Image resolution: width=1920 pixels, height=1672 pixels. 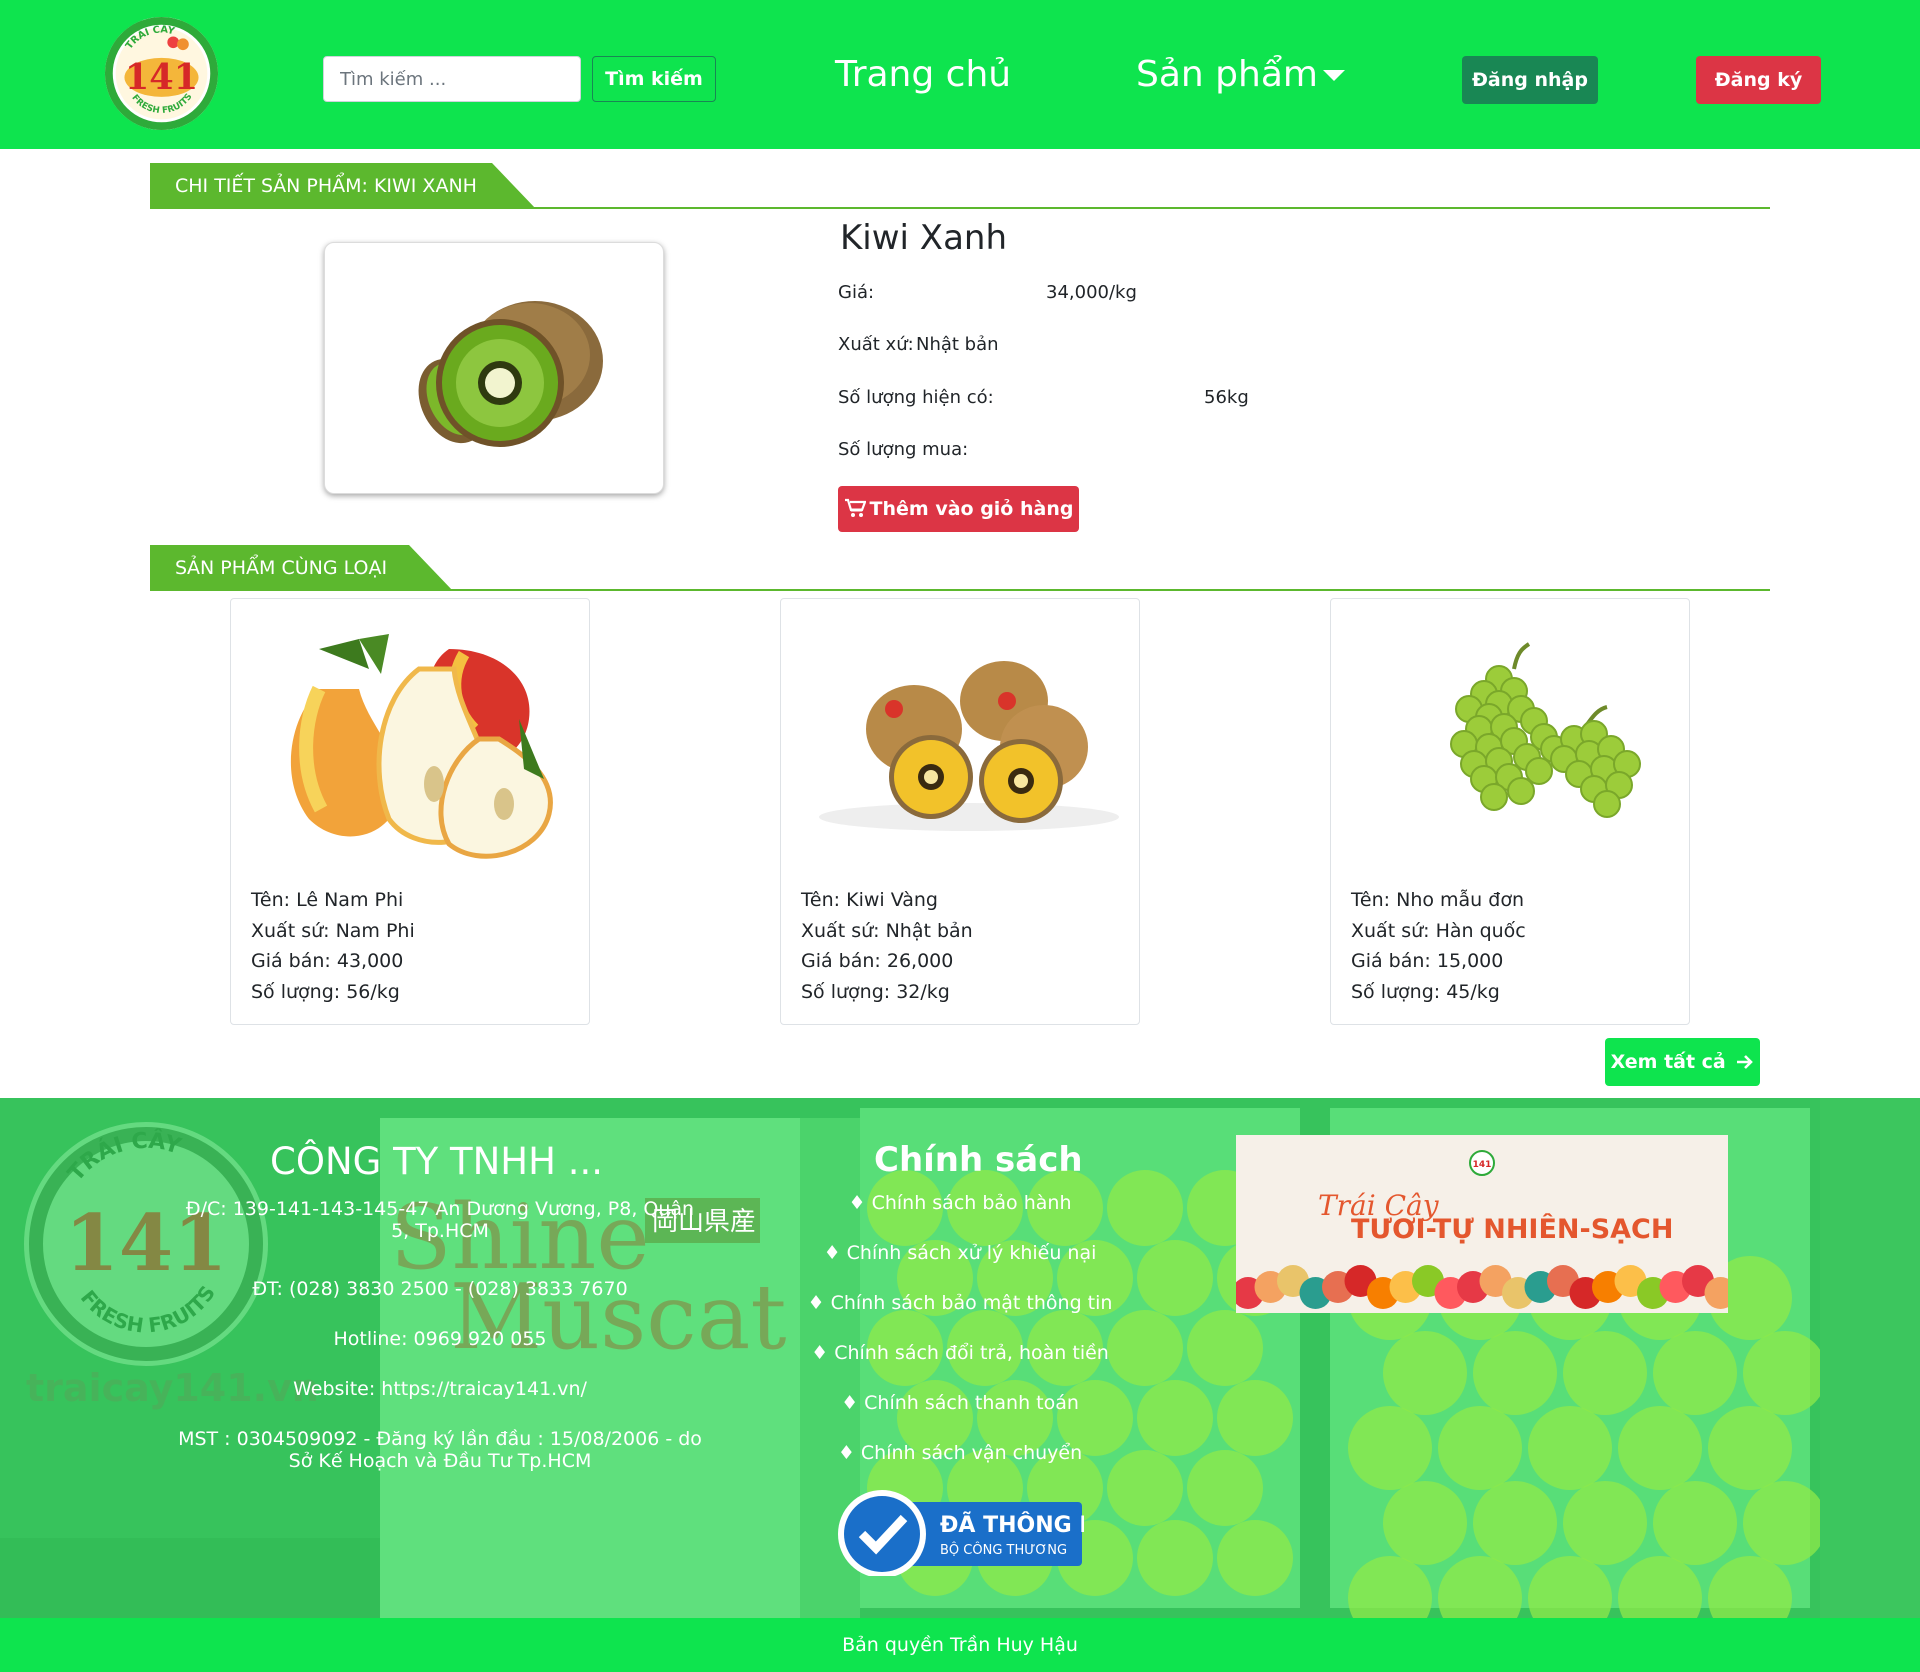 What do you see at coordinates (875, 991) in the screenshot?
I see `product-card-qty: Số lượng: 32/kg` at bounding box center [875, 991].